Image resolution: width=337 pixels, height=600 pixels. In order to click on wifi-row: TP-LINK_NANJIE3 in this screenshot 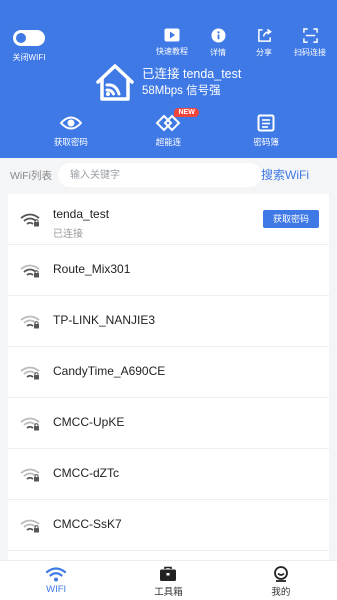, I will do `click(168, 321)`.